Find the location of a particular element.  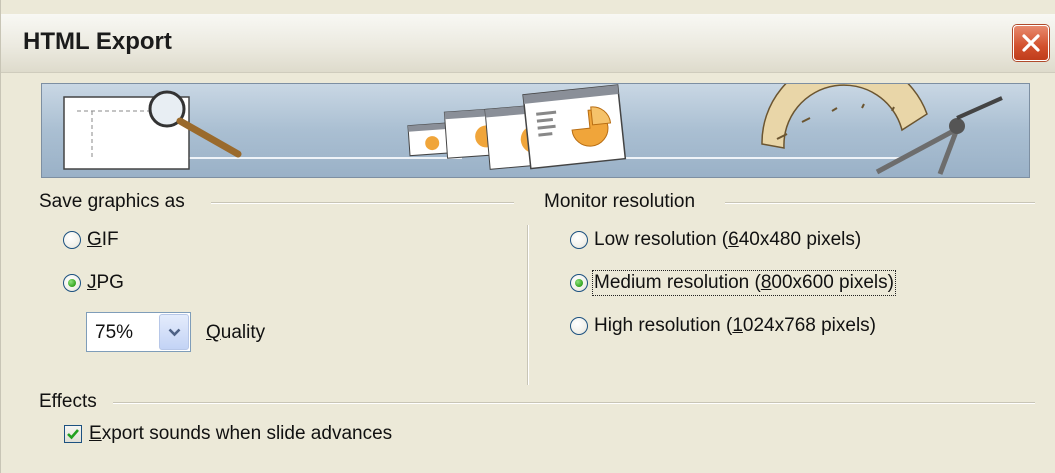

jpg-label: JPG is located at coordinates (105, 282).